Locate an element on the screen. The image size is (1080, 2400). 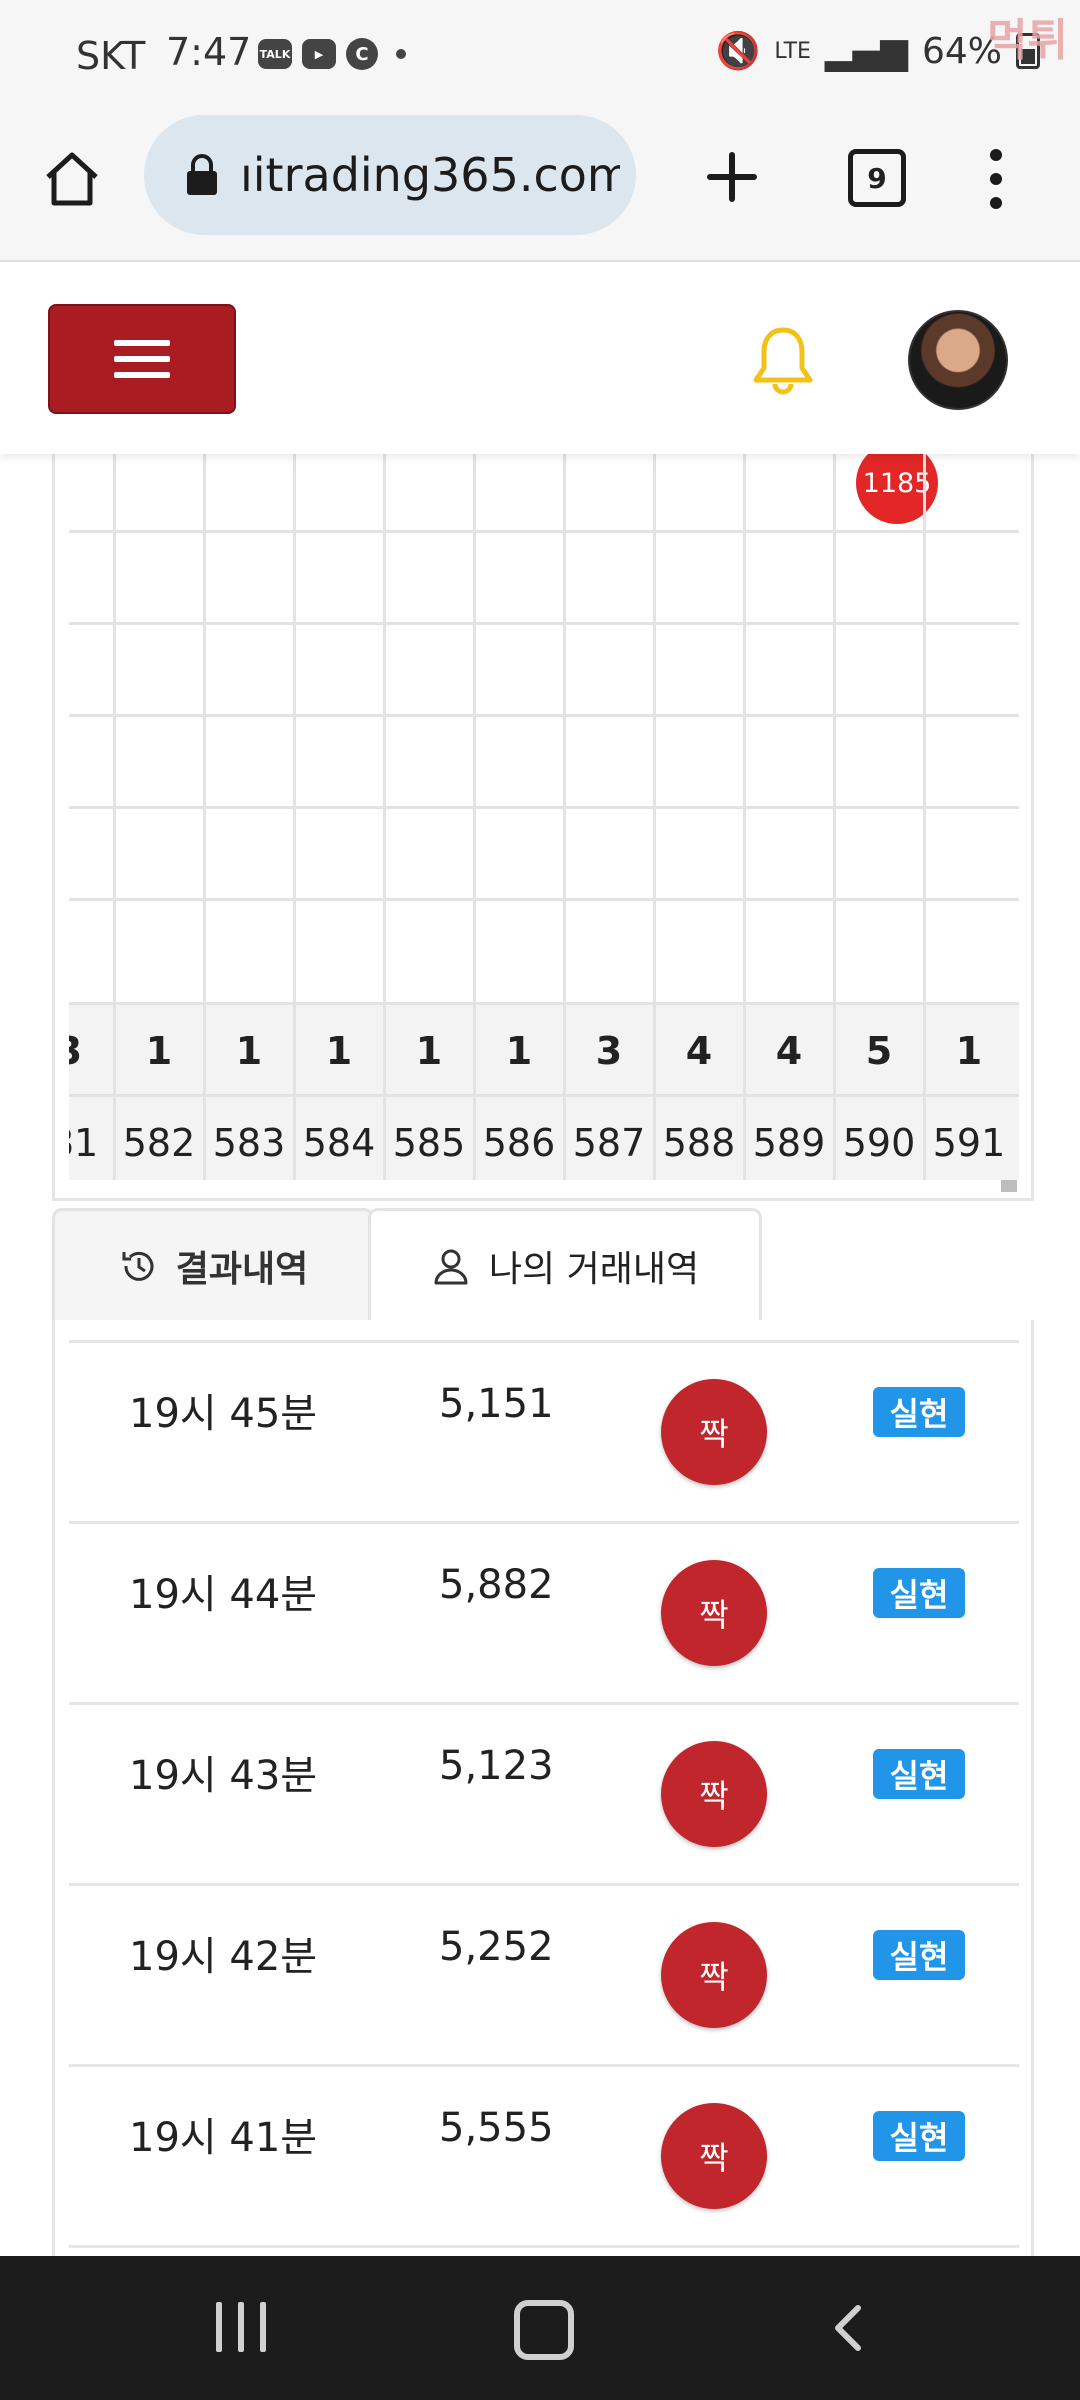
lte-icon: LTE is located at coordinates (792, 51).